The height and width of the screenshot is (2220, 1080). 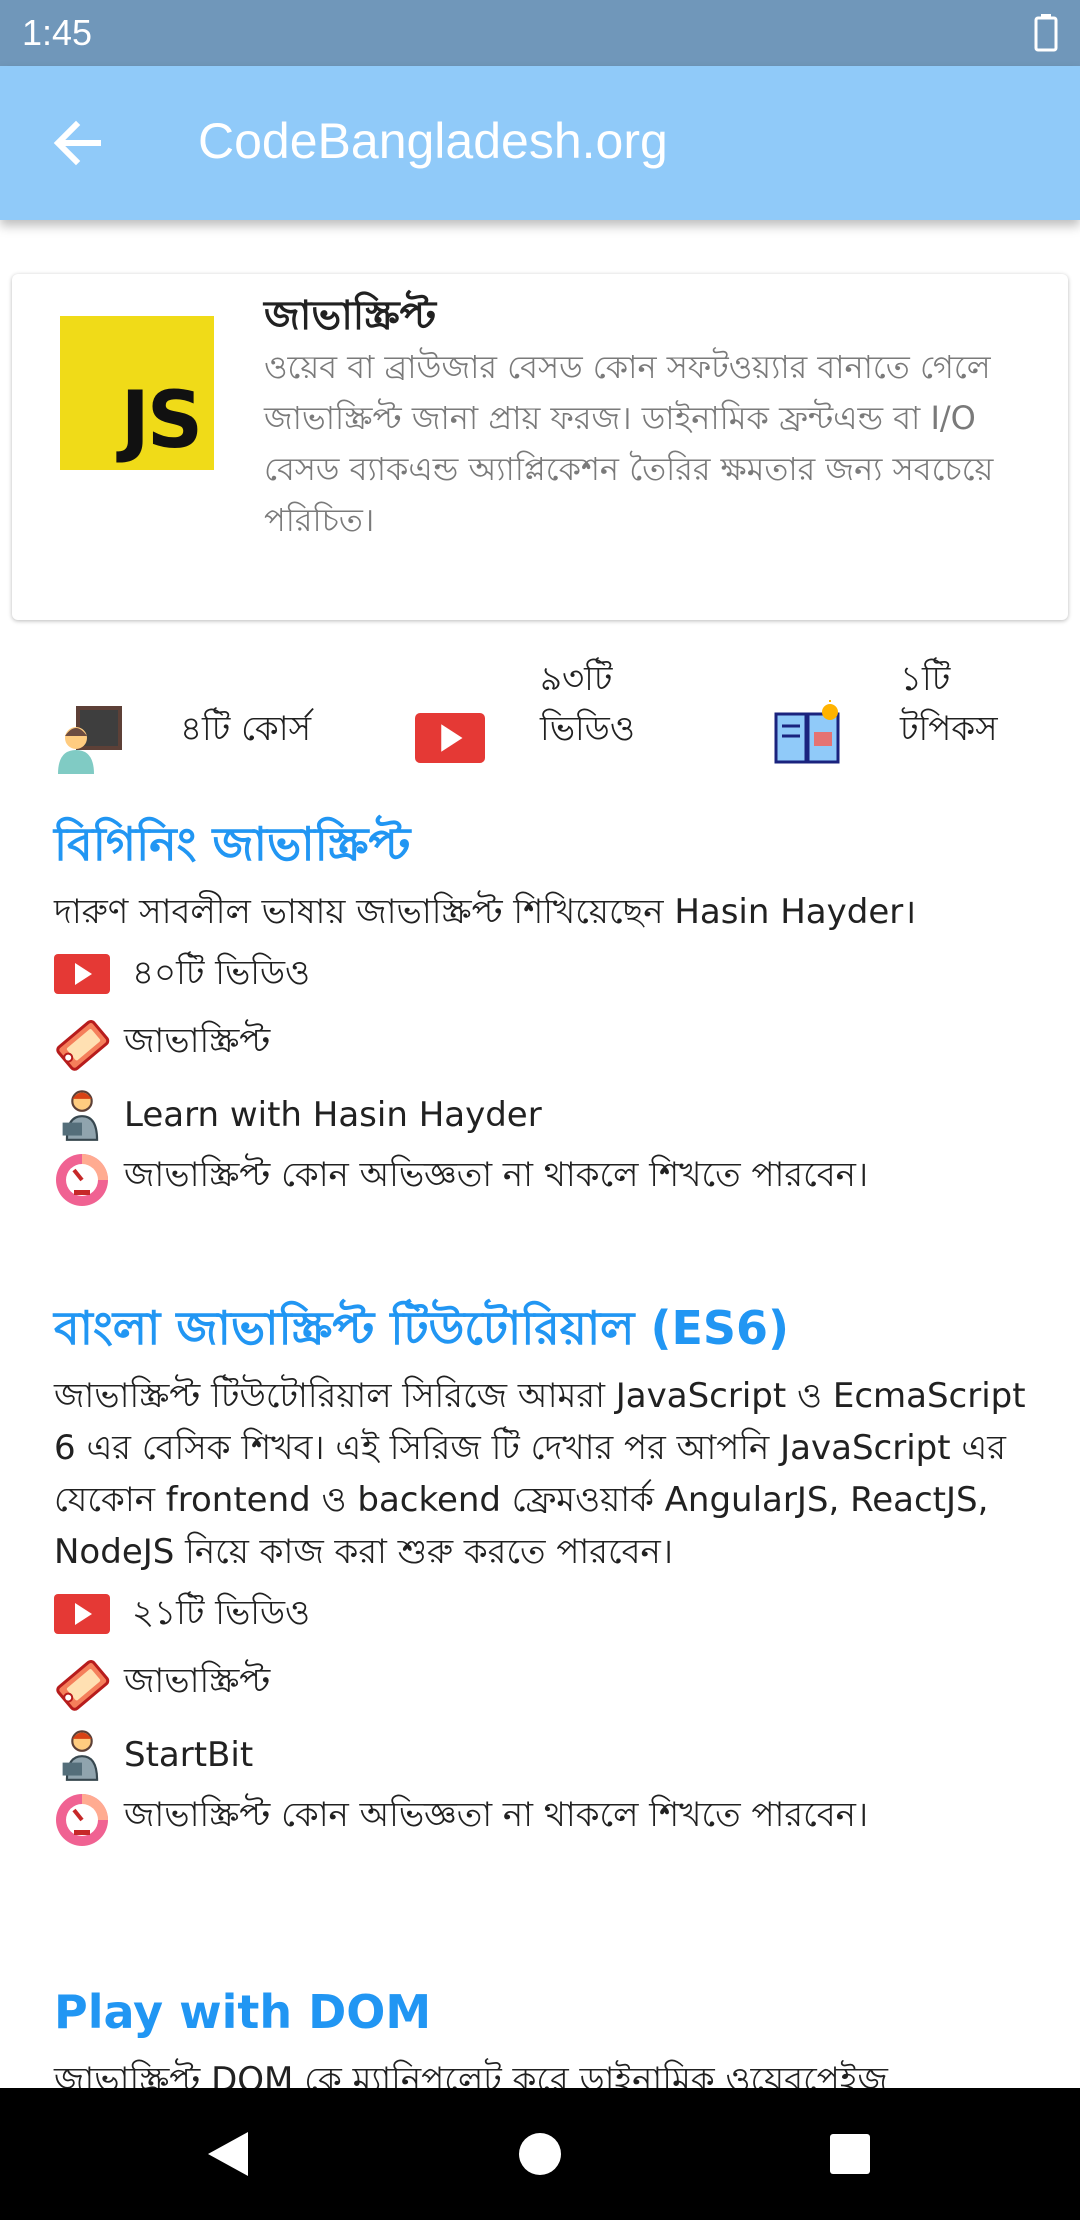 I want to click on course-title: বাংলা জাভাস্ক্রিপ্ট টিউটোরিয়াল (ES6), so click(x=549, y=1328).